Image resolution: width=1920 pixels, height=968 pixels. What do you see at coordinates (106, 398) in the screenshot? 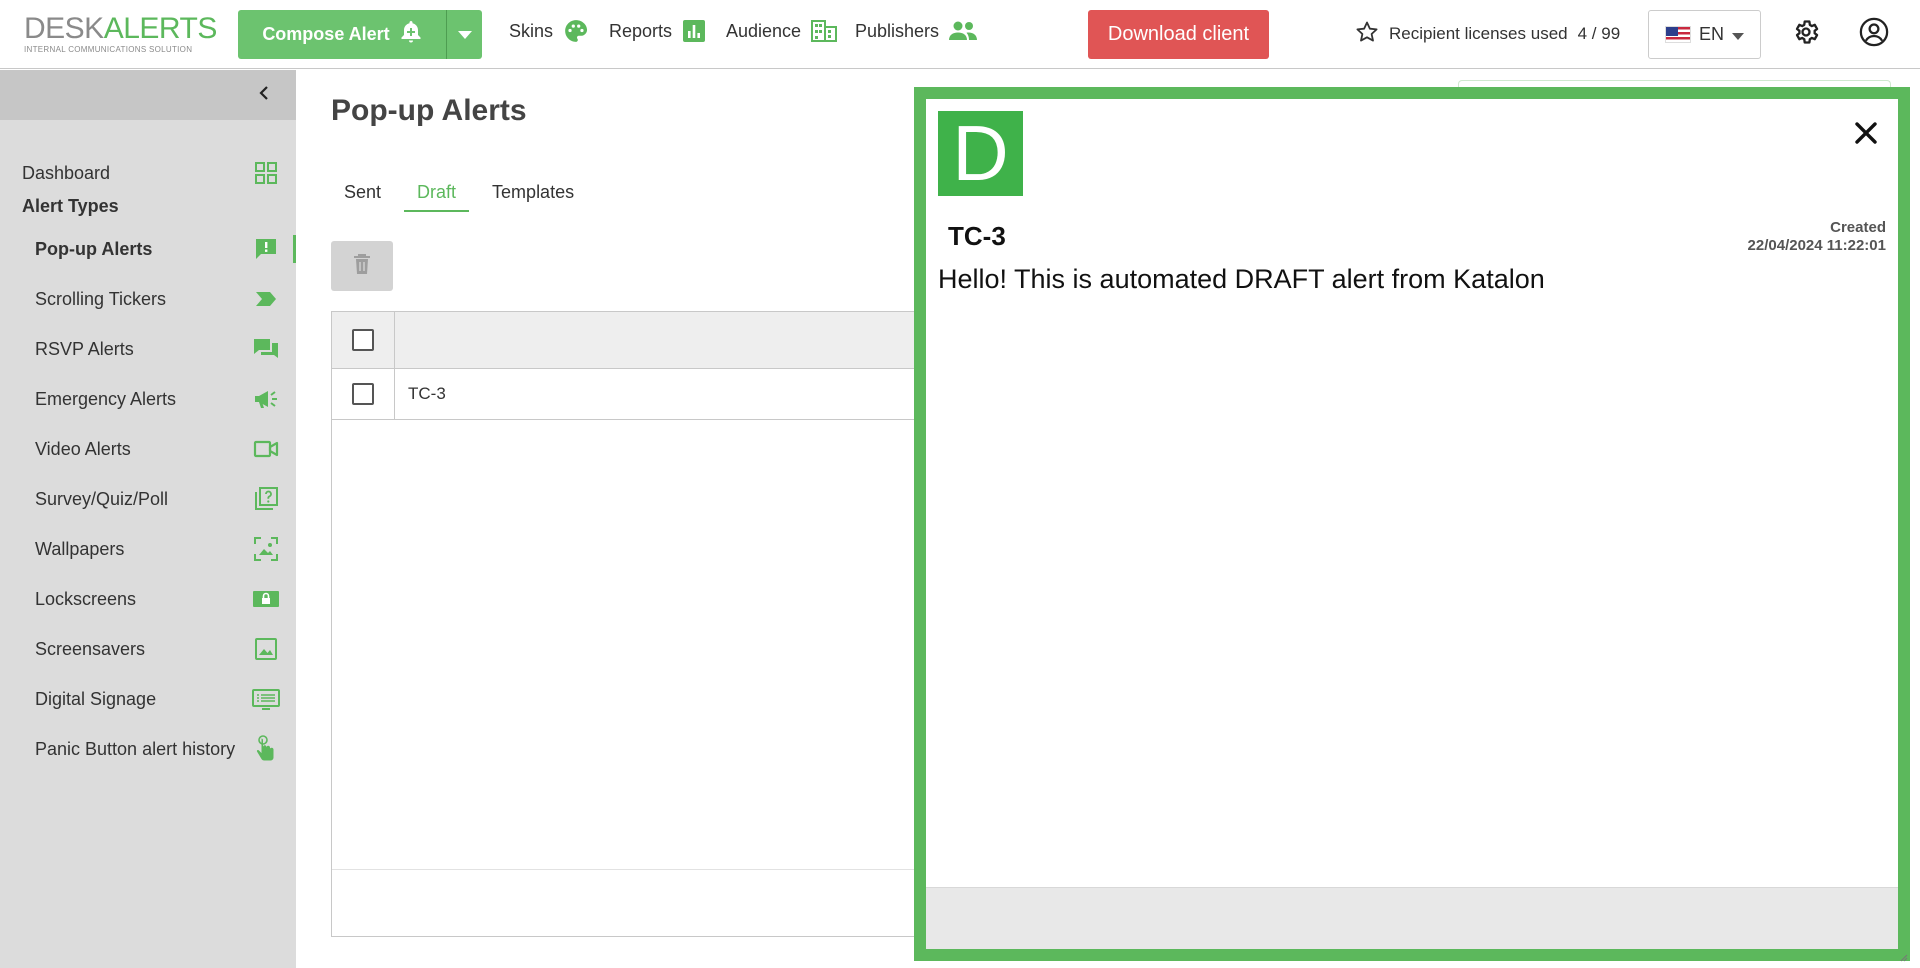
I see `sidebar-item-label: Emergency Alerts` at bounding box center [106, 398].